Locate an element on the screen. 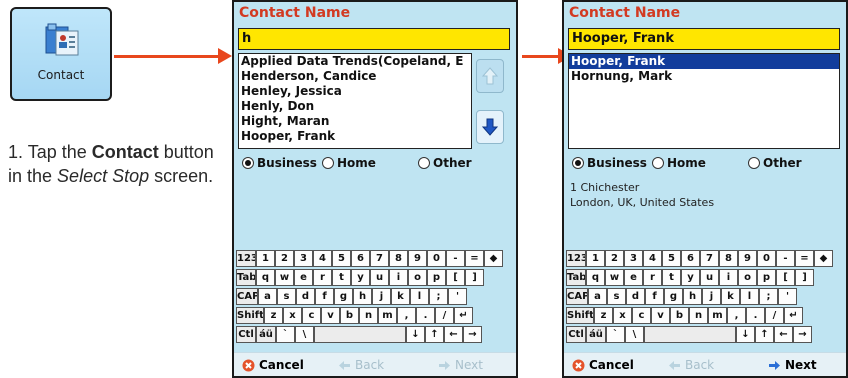  list-item: Henly, Don is located at coordinates (355, 106).